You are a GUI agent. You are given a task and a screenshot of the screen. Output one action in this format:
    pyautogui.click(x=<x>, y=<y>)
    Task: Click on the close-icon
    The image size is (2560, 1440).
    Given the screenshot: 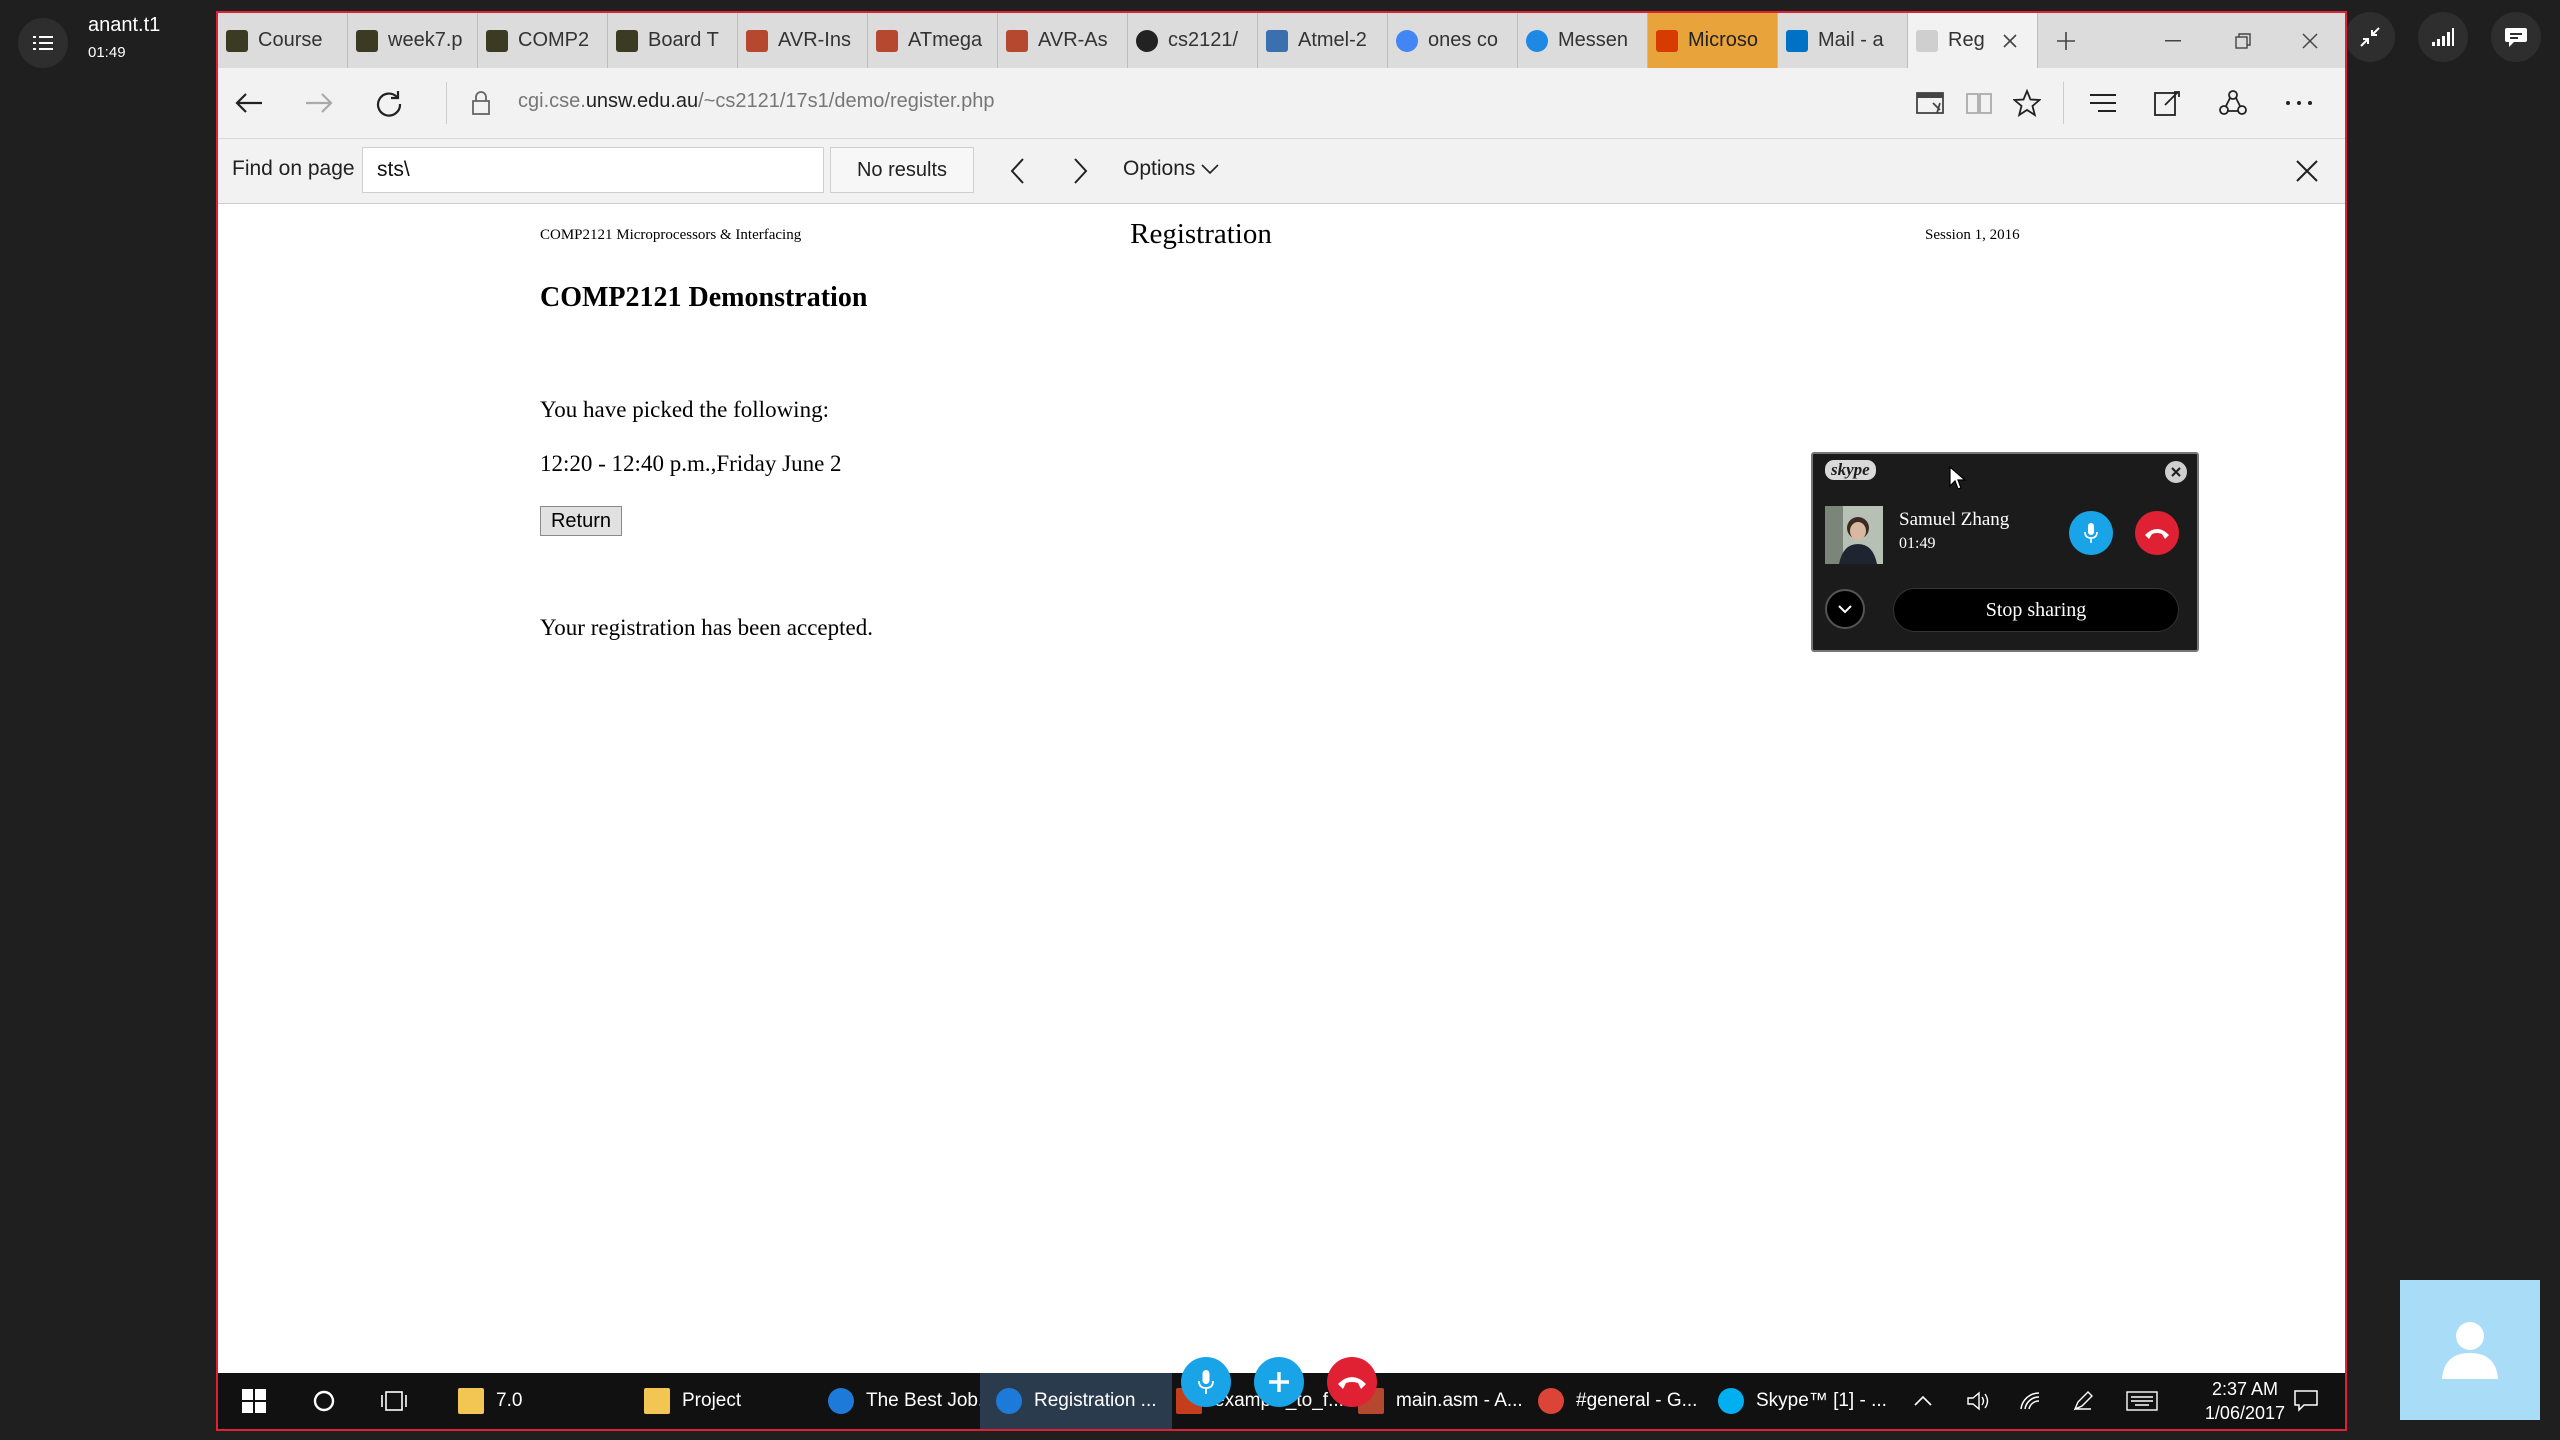 What is the action you would take?
    pyautogui.click(x=2176, y=472)
    